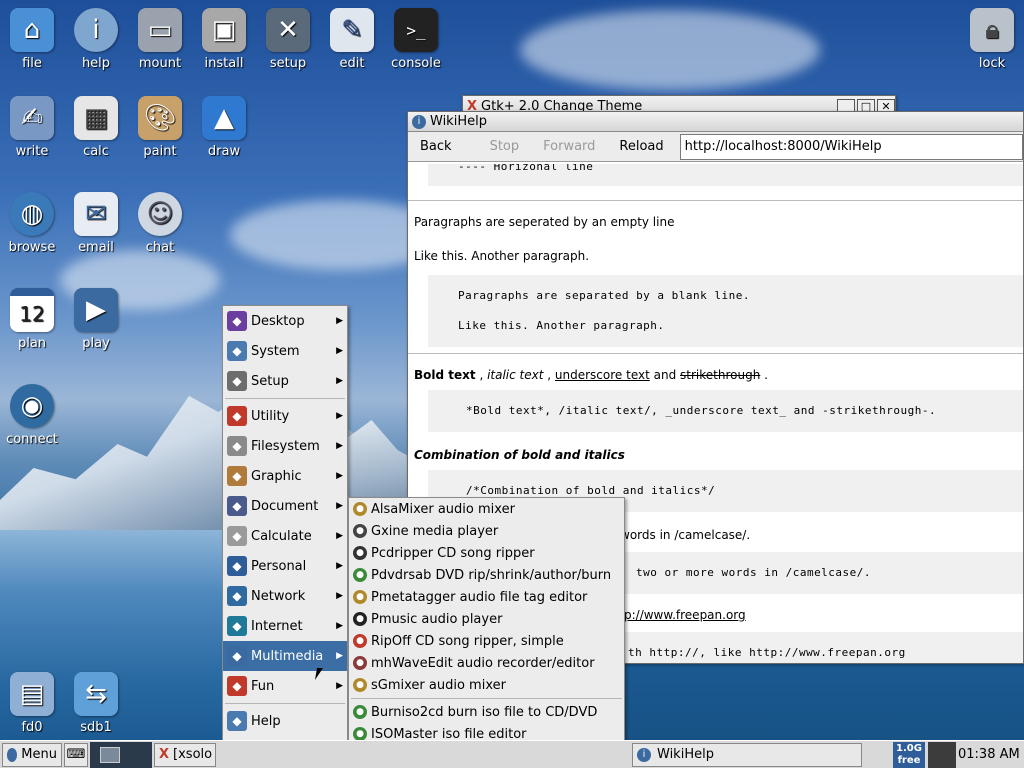 This screenshot has height=768, width=1024. What do you see at coordinates (32, 694) in the screenshot?
I see `floppy-disk-icon: ▤` at bounding box center [32, 694].